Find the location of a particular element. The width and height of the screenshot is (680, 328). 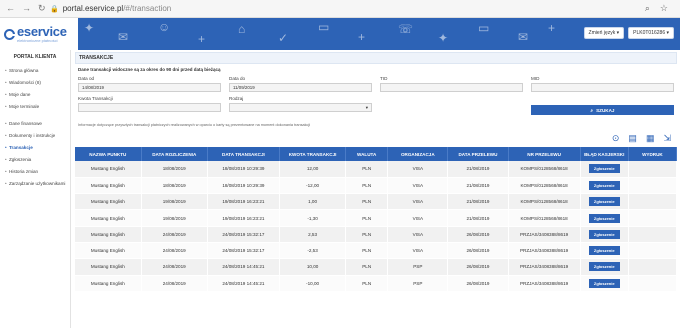

col-header: BŁĄD KASJERSKI is located at coordinates (604, 154).